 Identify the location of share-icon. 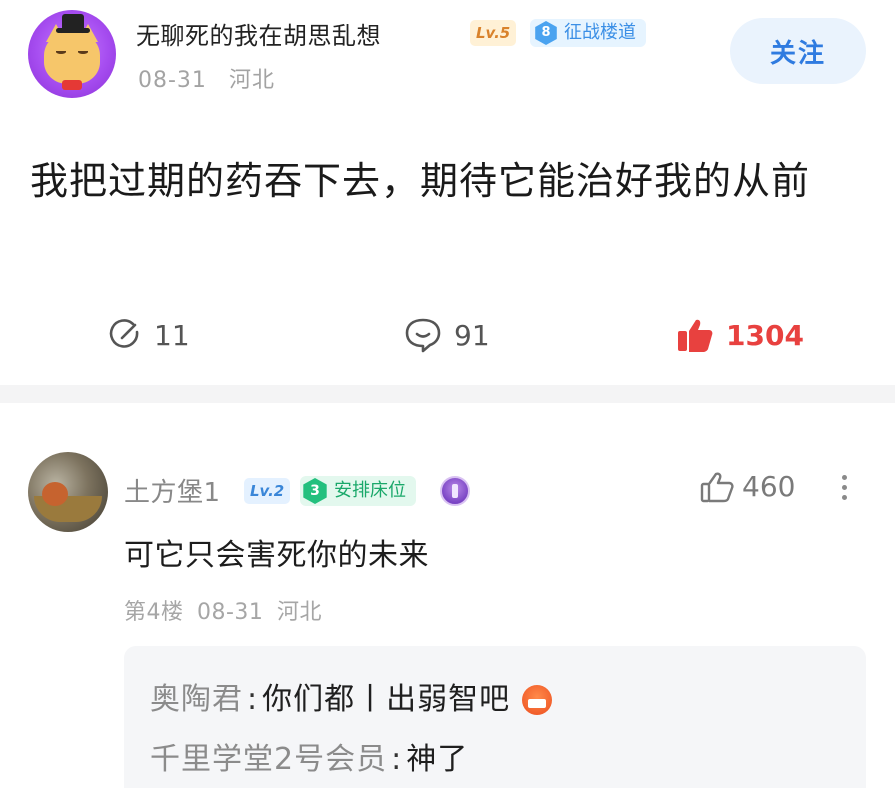
(124, 333).